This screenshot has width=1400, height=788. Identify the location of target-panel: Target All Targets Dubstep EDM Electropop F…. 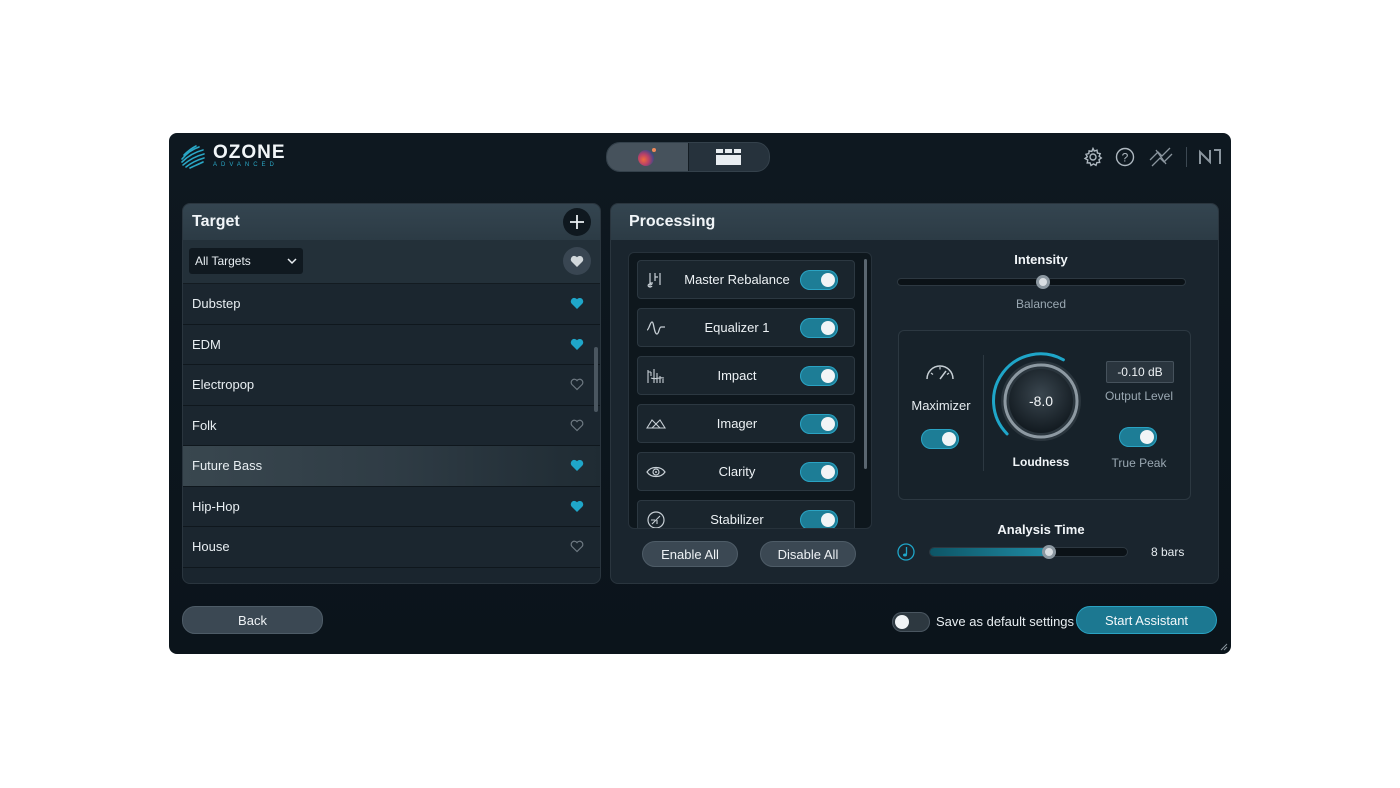
(391, 393).